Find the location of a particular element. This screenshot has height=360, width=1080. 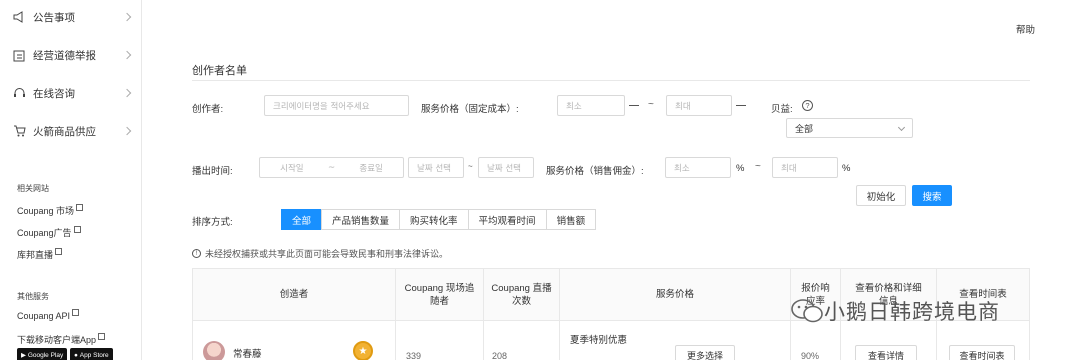

sidebar-item-label: 在线咨询 is located at coordinates (54, 93).